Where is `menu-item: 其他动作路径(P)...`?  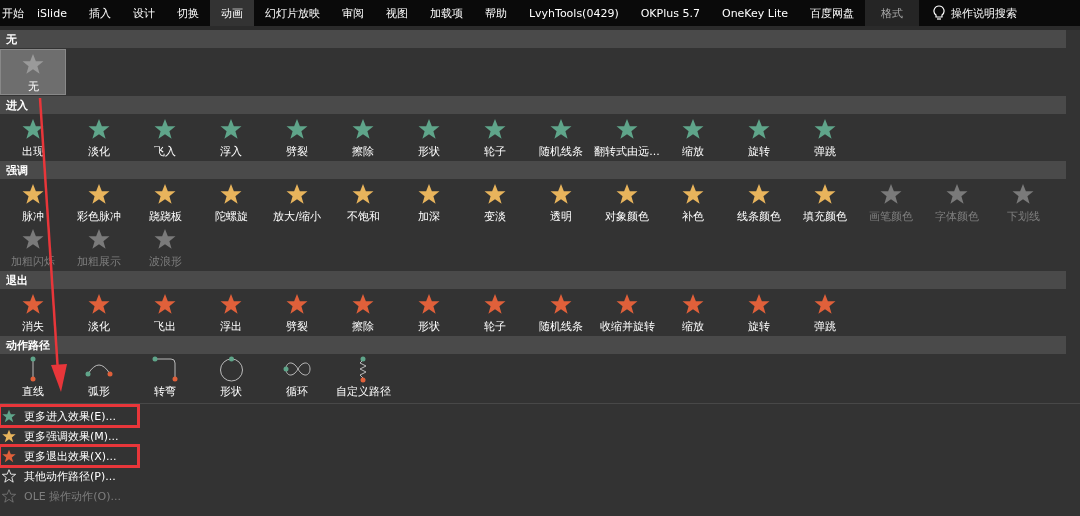
menu-item: 其他动作路径(P)... is located at coordinates (58, 476).